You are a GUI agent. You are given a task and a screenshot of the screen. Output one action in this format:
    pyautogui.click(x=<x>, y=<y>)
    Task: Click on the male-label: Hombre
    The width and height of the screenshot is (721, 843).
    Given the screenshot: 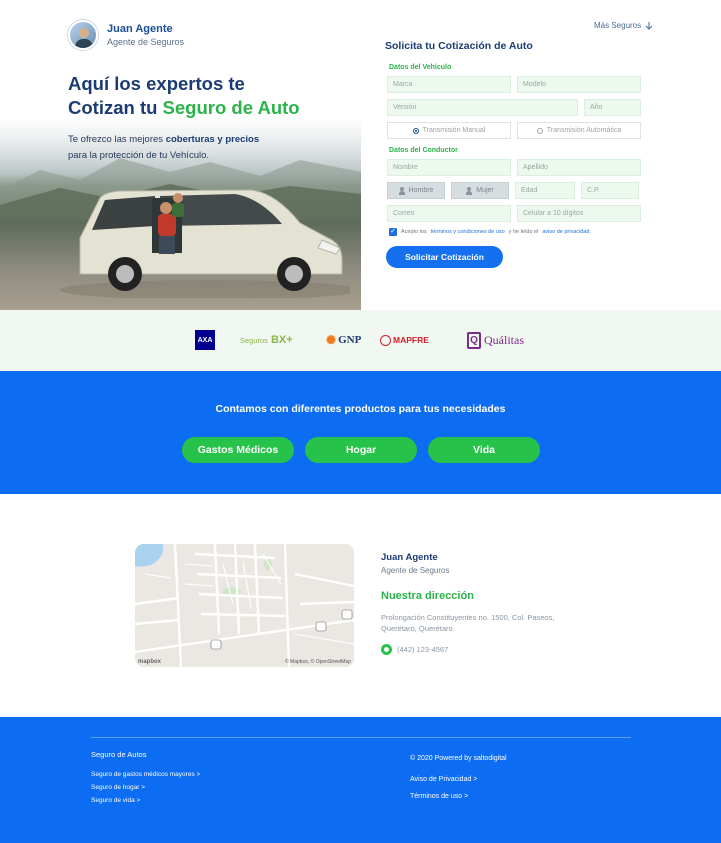 What is the action you would take?
    pyautogui.click(x=421, y=190)
    